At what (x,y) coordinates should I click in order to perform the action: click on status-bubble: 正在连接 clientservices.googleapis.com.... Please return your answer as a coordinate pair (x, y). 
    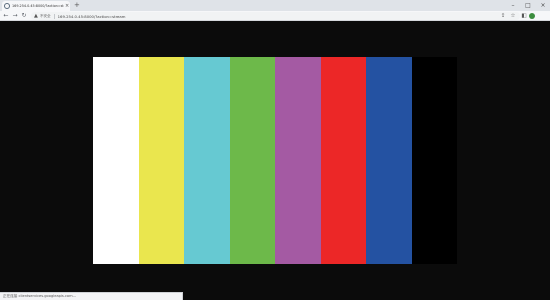
    Looking at the image, I should click on (91, 296).